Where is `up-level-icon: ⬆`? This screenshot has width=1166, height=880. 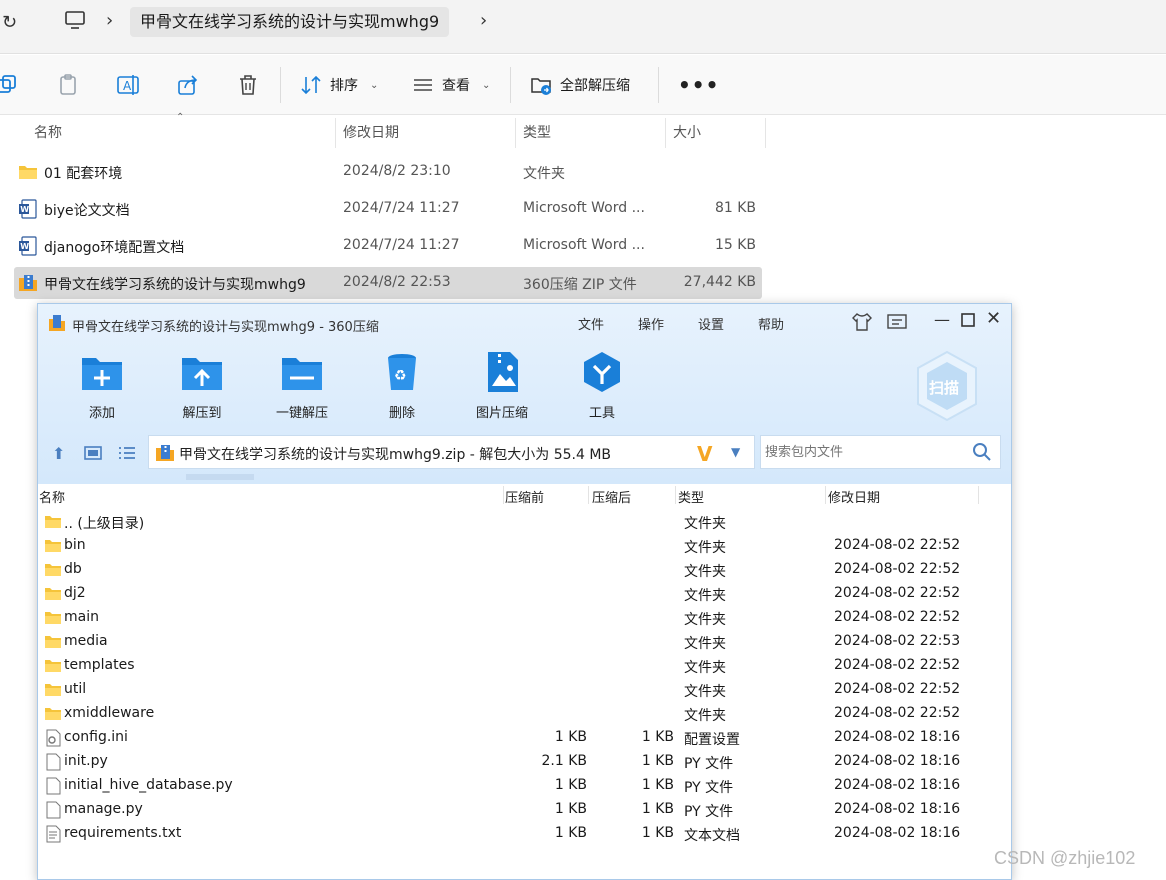
up-level-icon: ⬆ is located at coordinates (58, 453).